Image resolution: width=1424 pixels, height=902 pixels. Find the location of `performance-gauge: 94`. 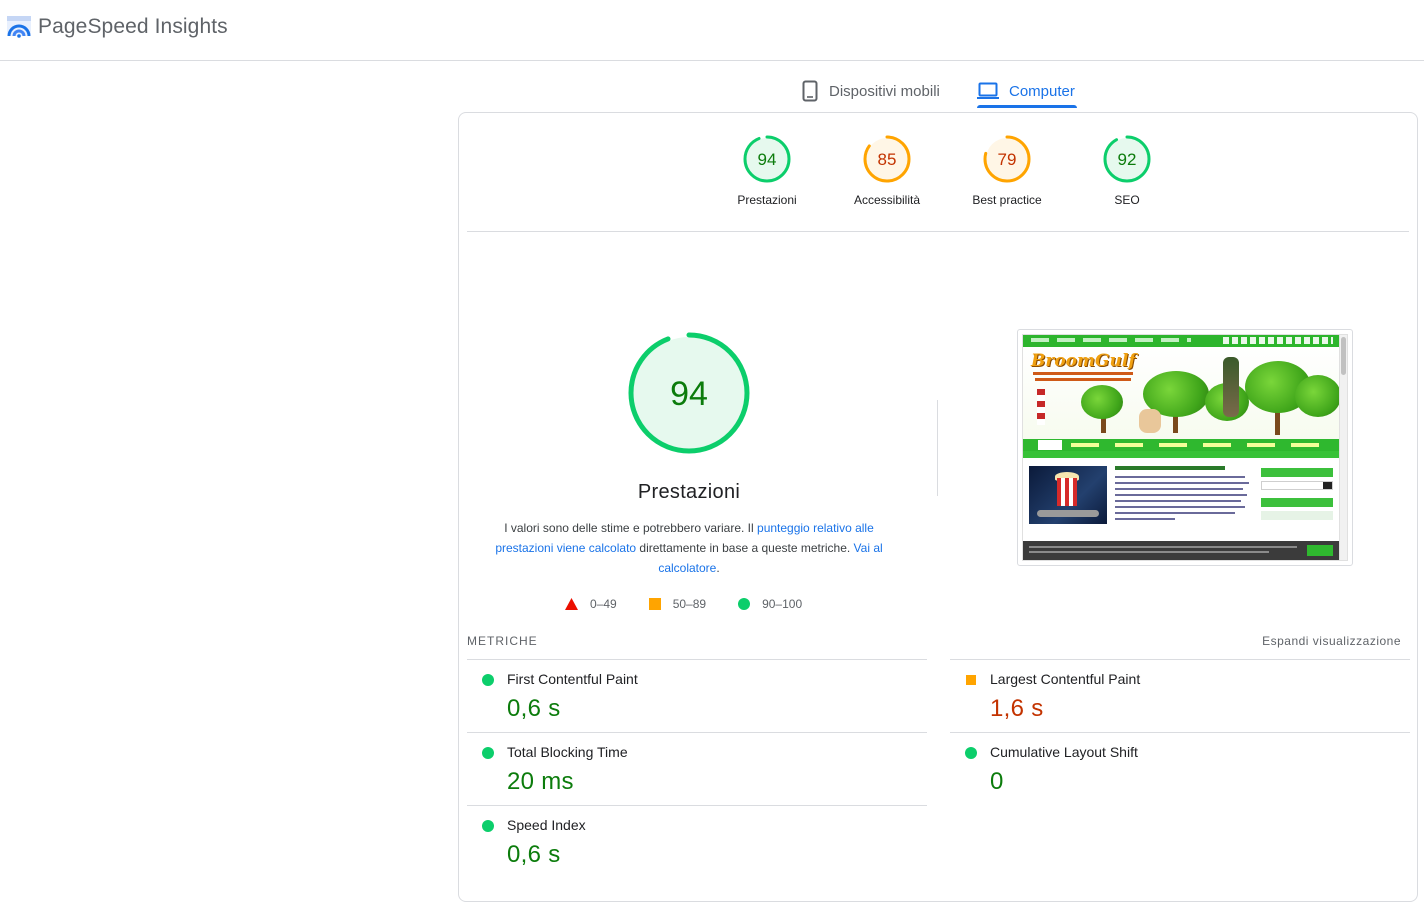

performance-gauge: 94 is located at coordinates (689, 393).